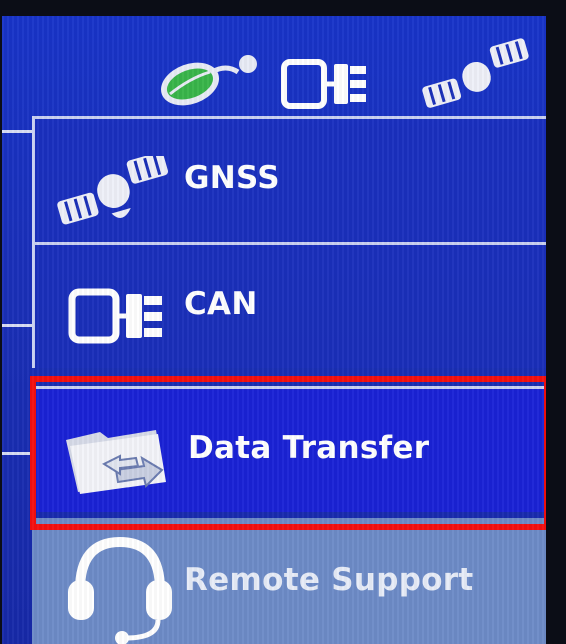 Image resolution: width=566 pixels, height=644 pixels. I want to click on menu-item-label: CAN, so click(221, 304).